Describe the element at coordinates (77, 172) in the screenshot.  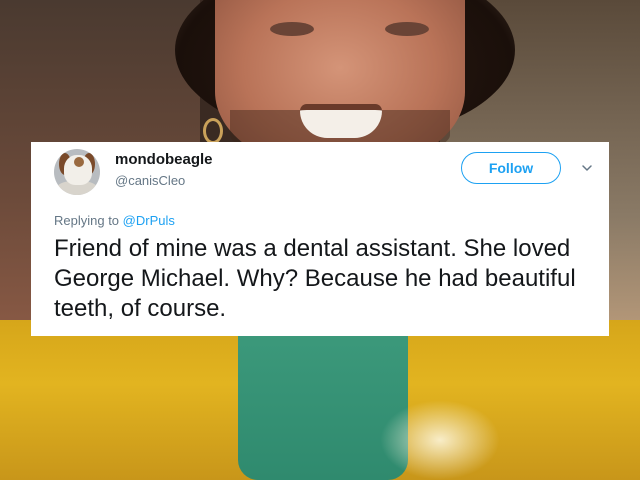
I see `avatar` at that location.